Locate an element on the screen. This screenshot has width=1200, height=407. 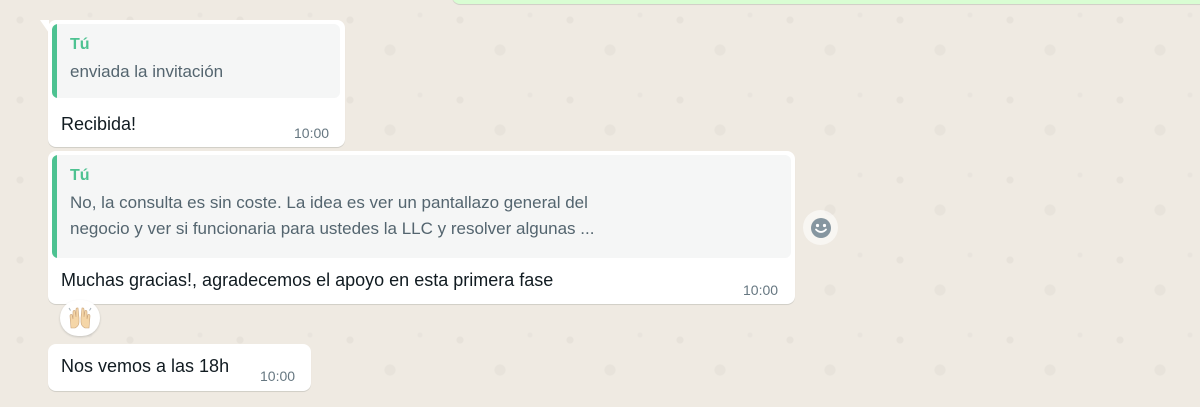
smiley-icon is located at coordinates (820, 227).